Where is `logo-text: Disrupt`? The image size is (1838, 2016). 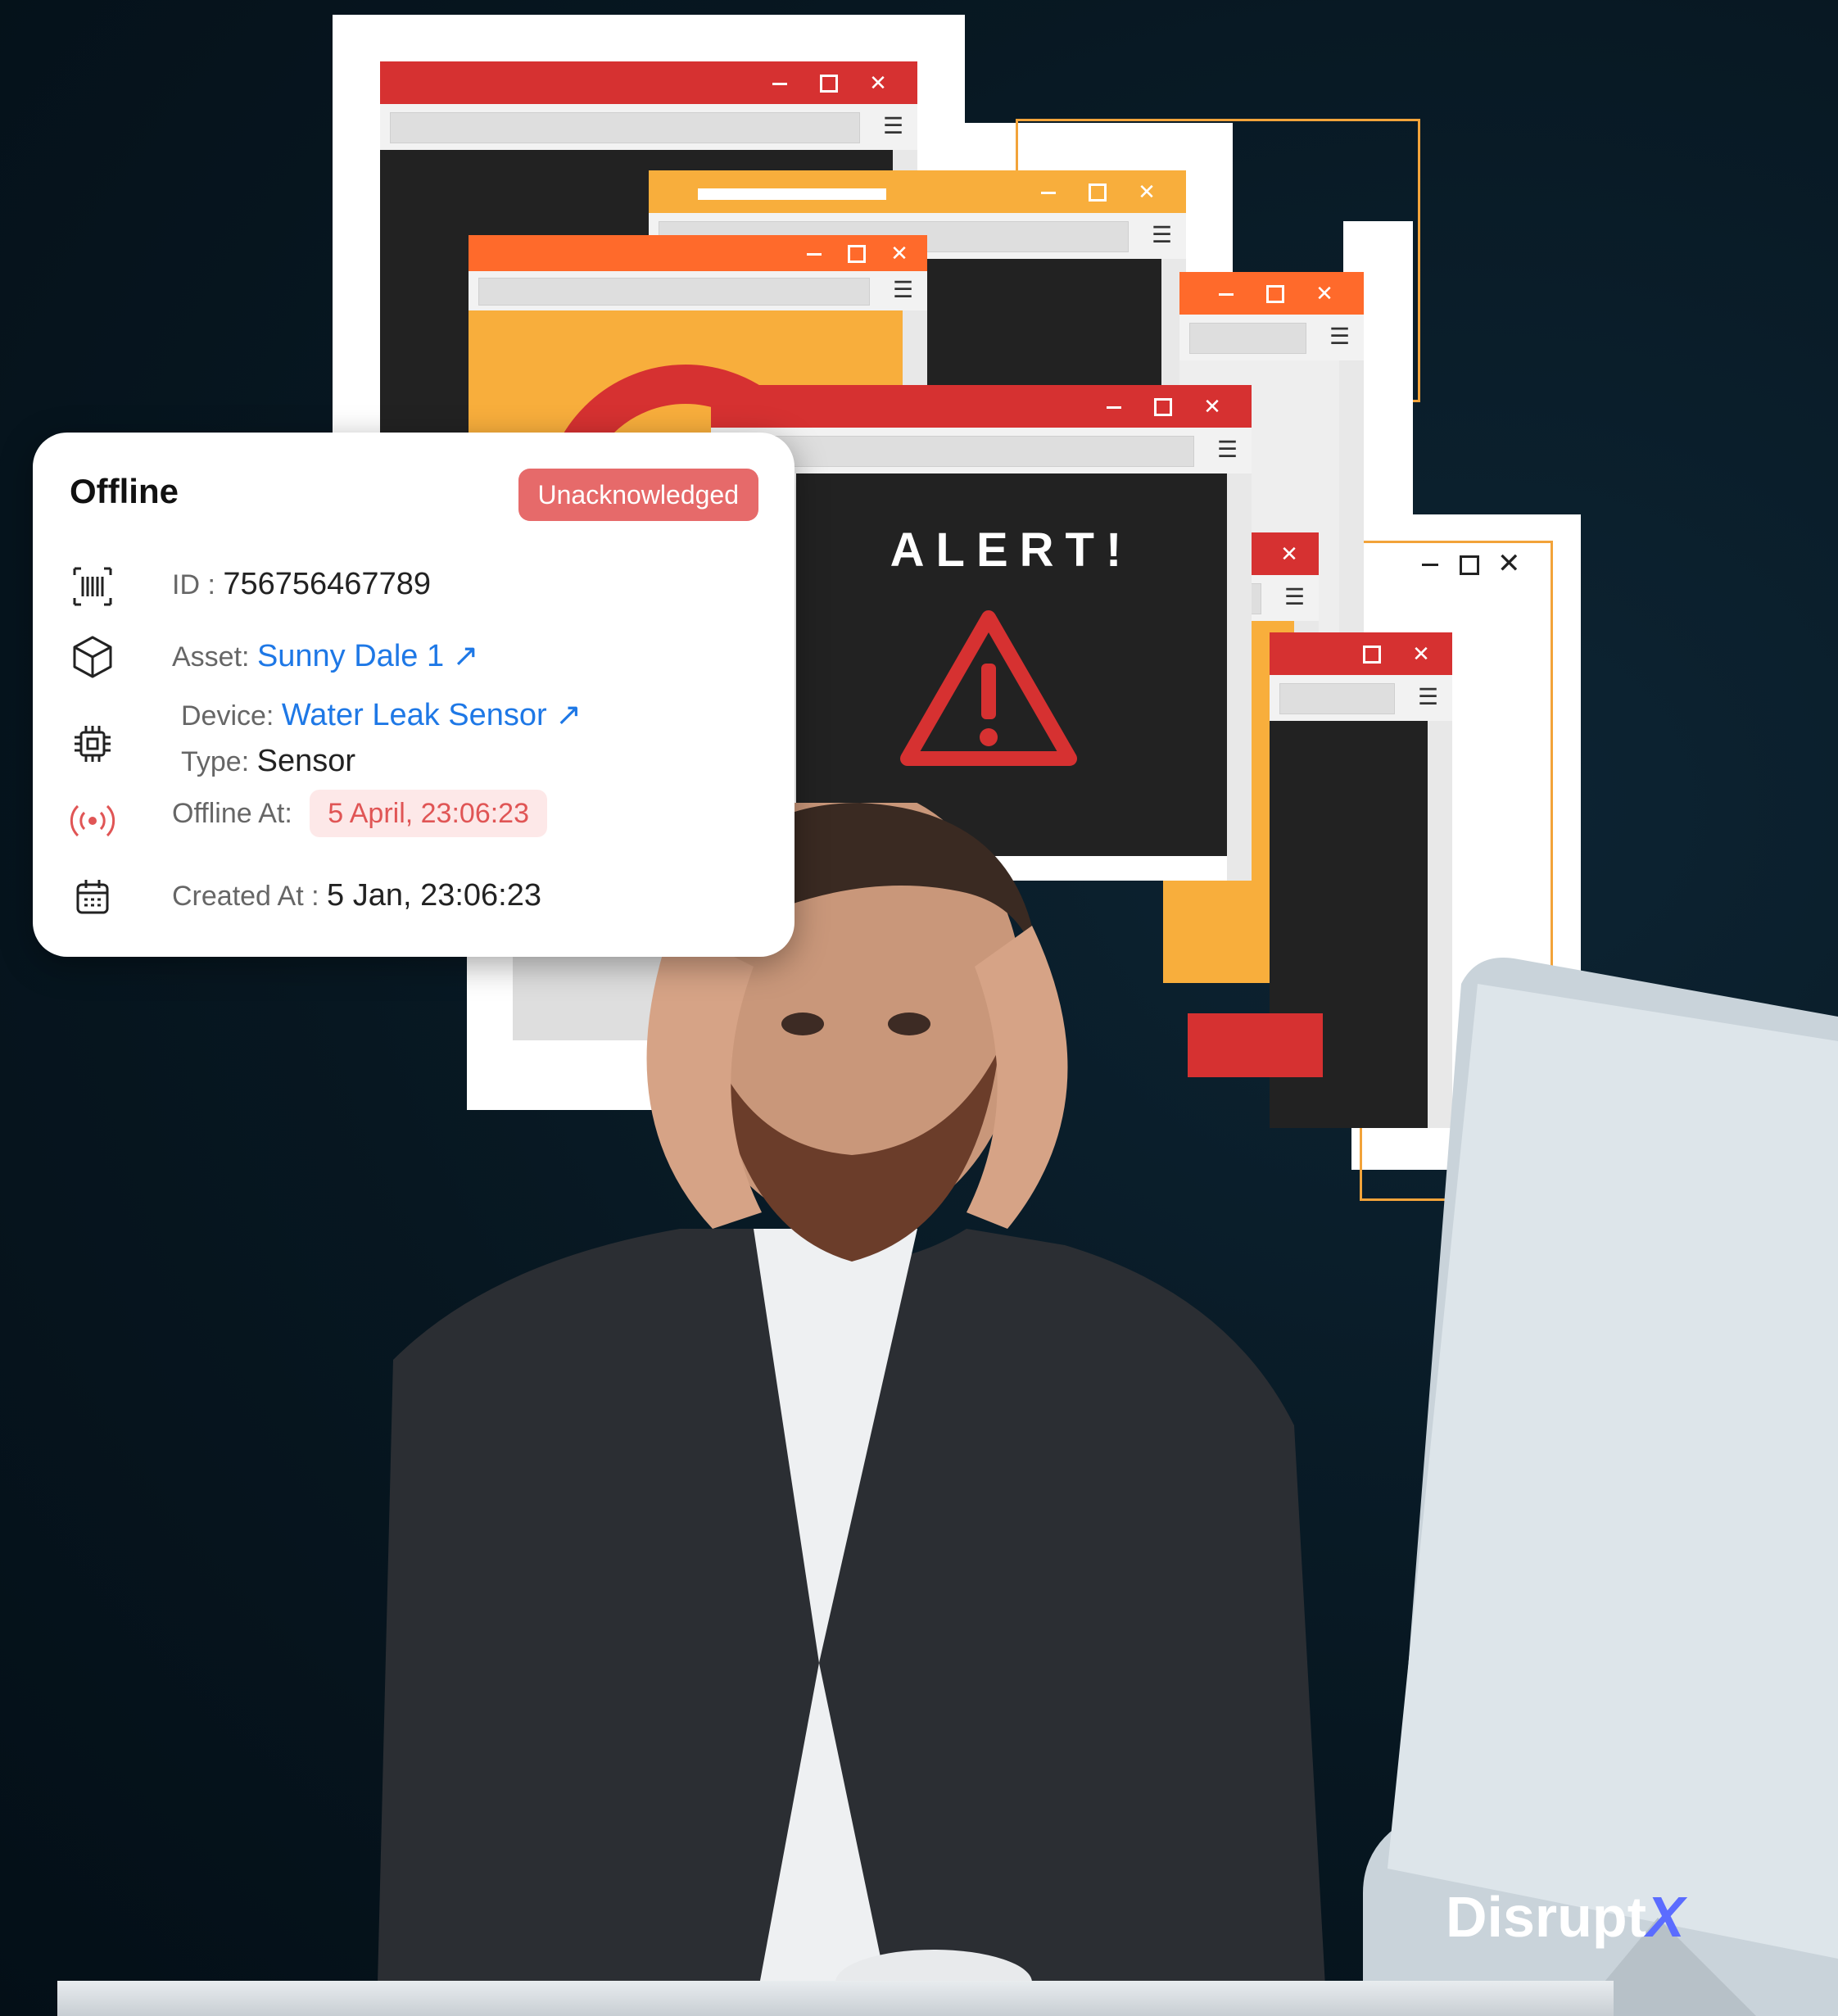
logo-text: Disrupt is located at coordinates (1546, 1917).